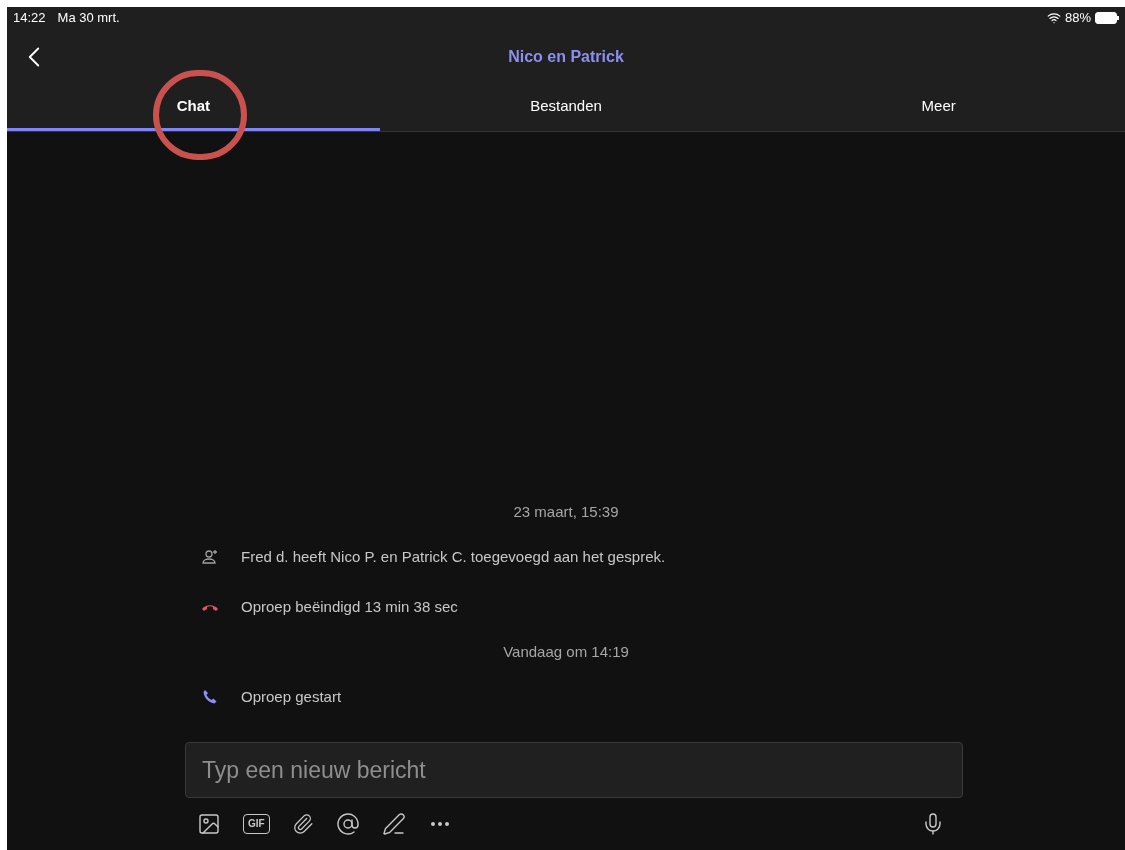  What do you see at coordinates (938, 108) in the screenshot?
I see `tab: Meer` at bounding box center [938, 108].